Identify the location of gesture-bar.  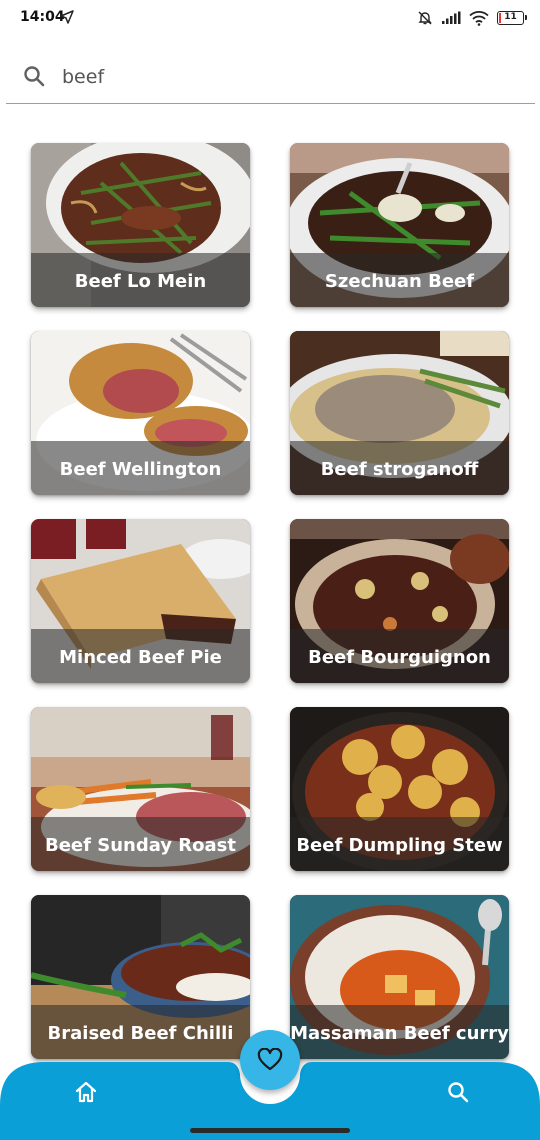
(270, 1130).